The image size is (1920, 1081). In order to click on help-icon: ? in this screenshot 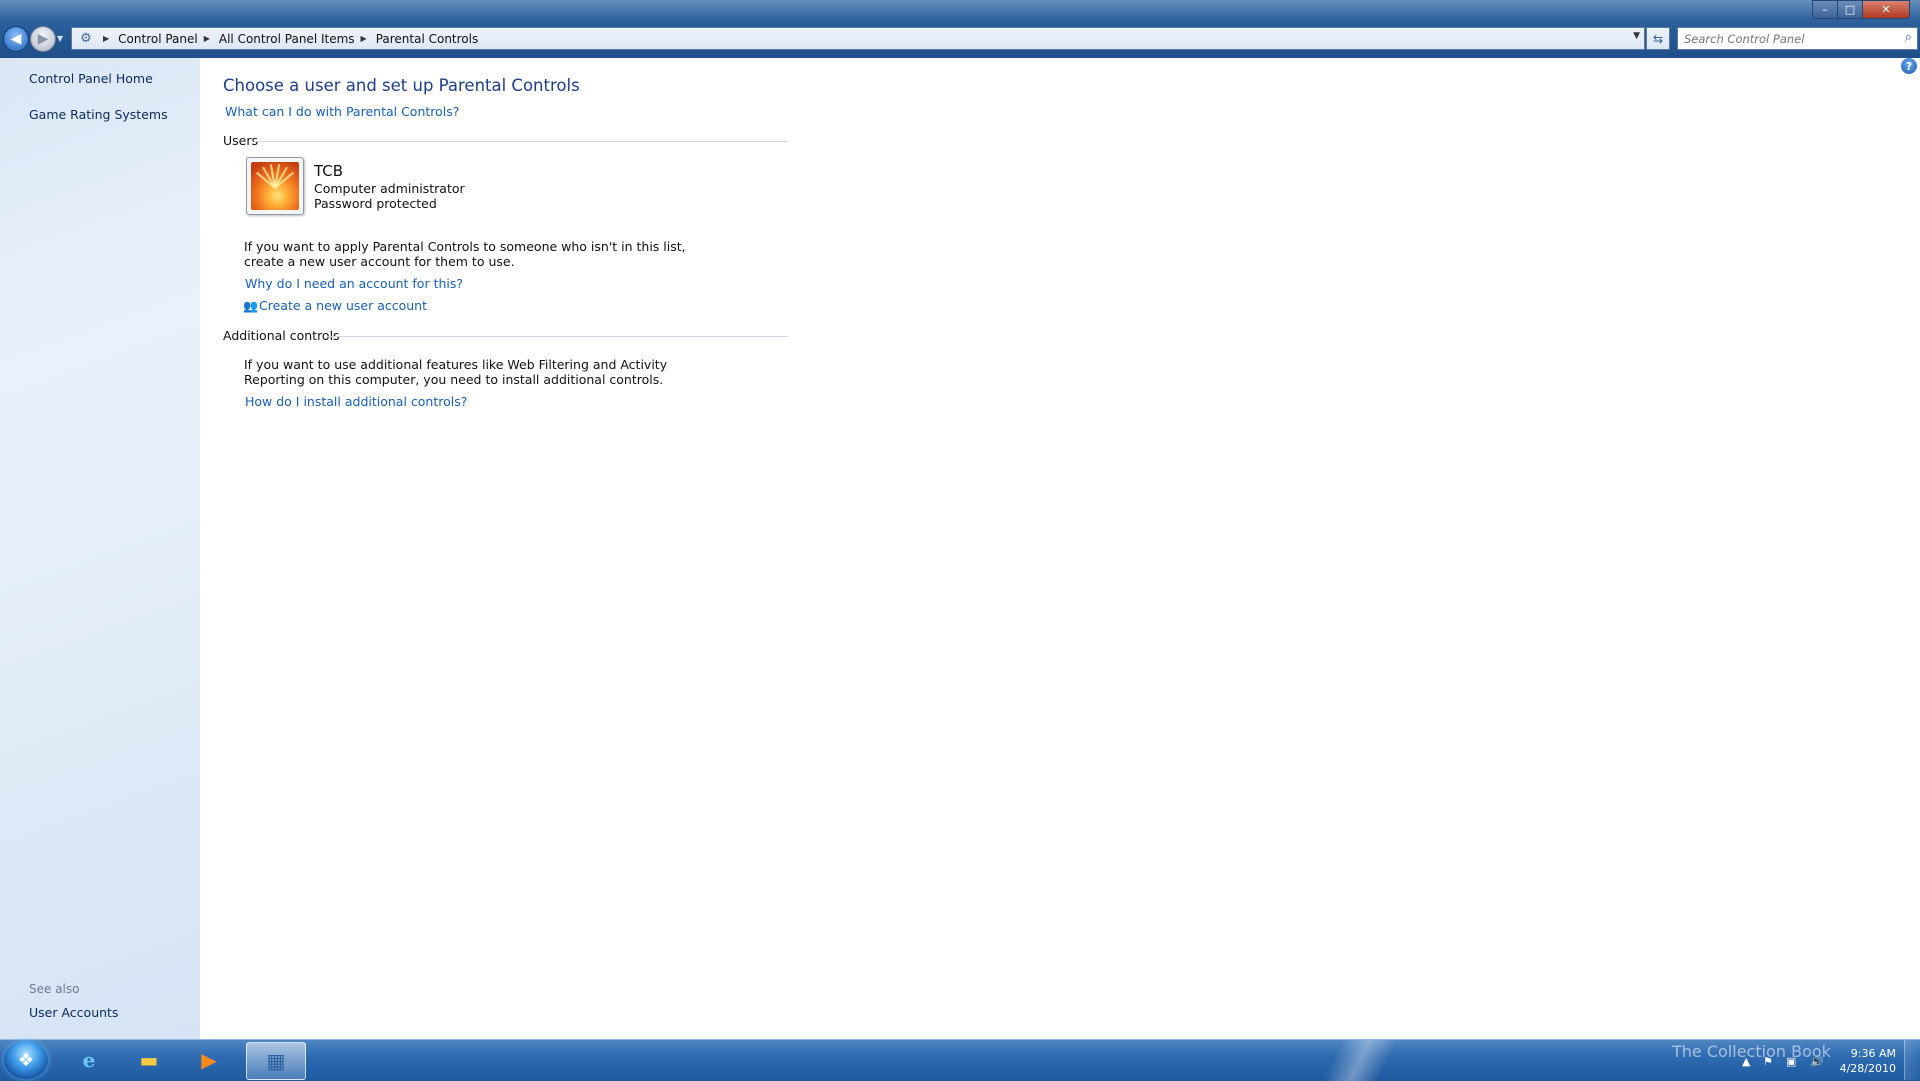, I will do `click(1909, 66)`.